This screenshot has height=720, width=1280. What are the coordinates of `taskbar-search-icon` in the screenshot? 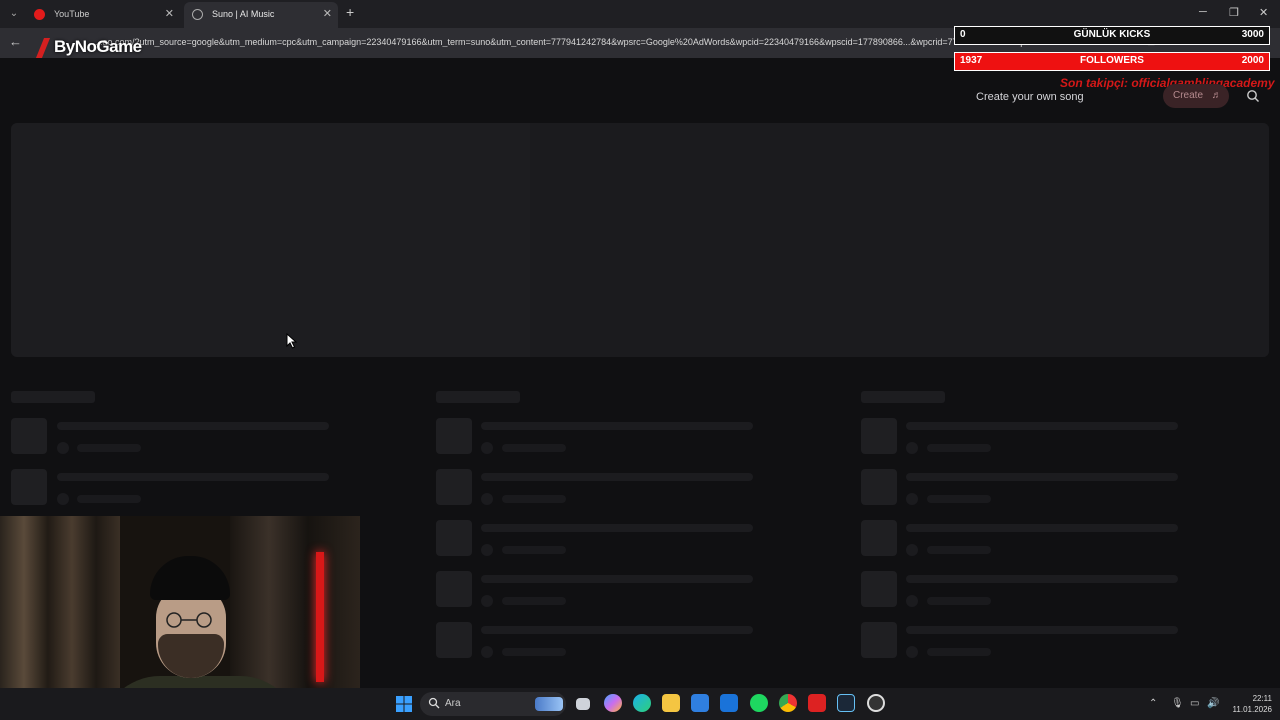 It's located at (434, 703).